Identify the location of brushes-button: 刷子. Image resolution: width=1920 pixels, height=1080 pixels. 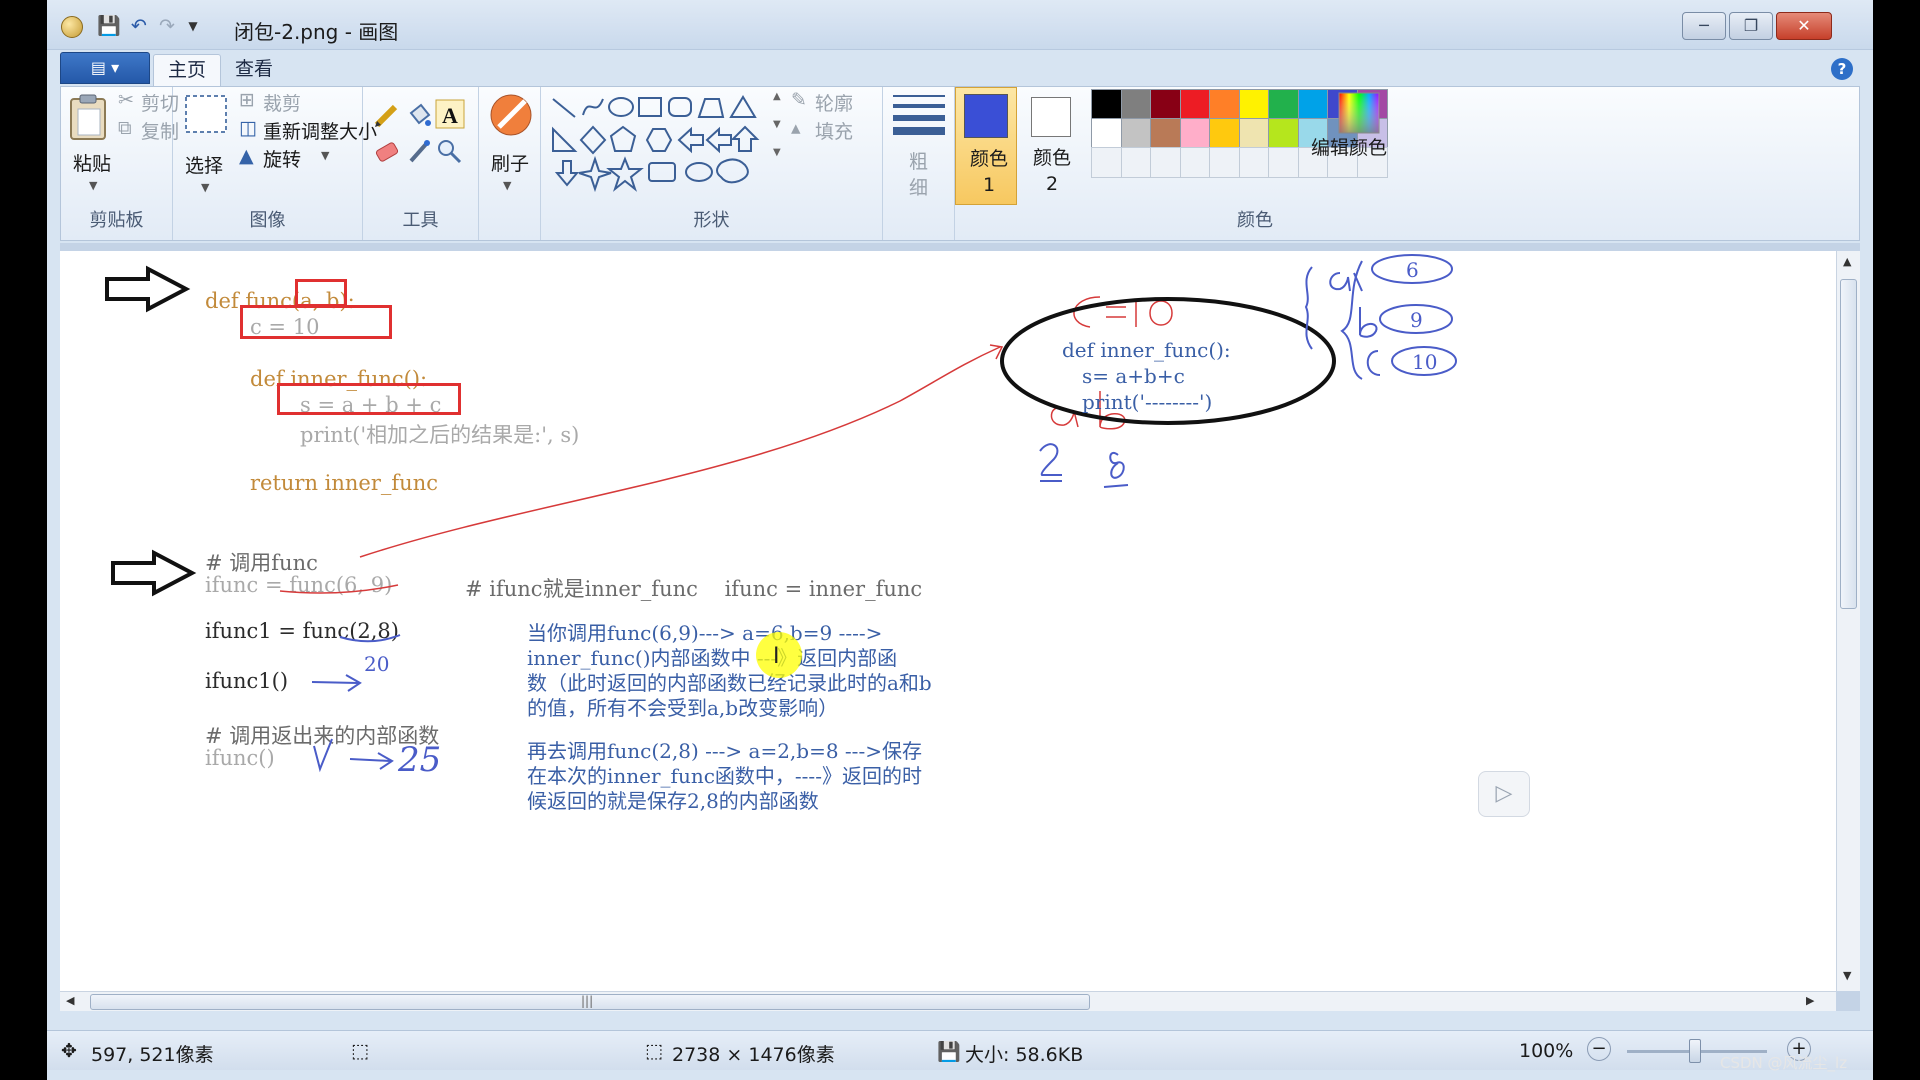
(510, 162).